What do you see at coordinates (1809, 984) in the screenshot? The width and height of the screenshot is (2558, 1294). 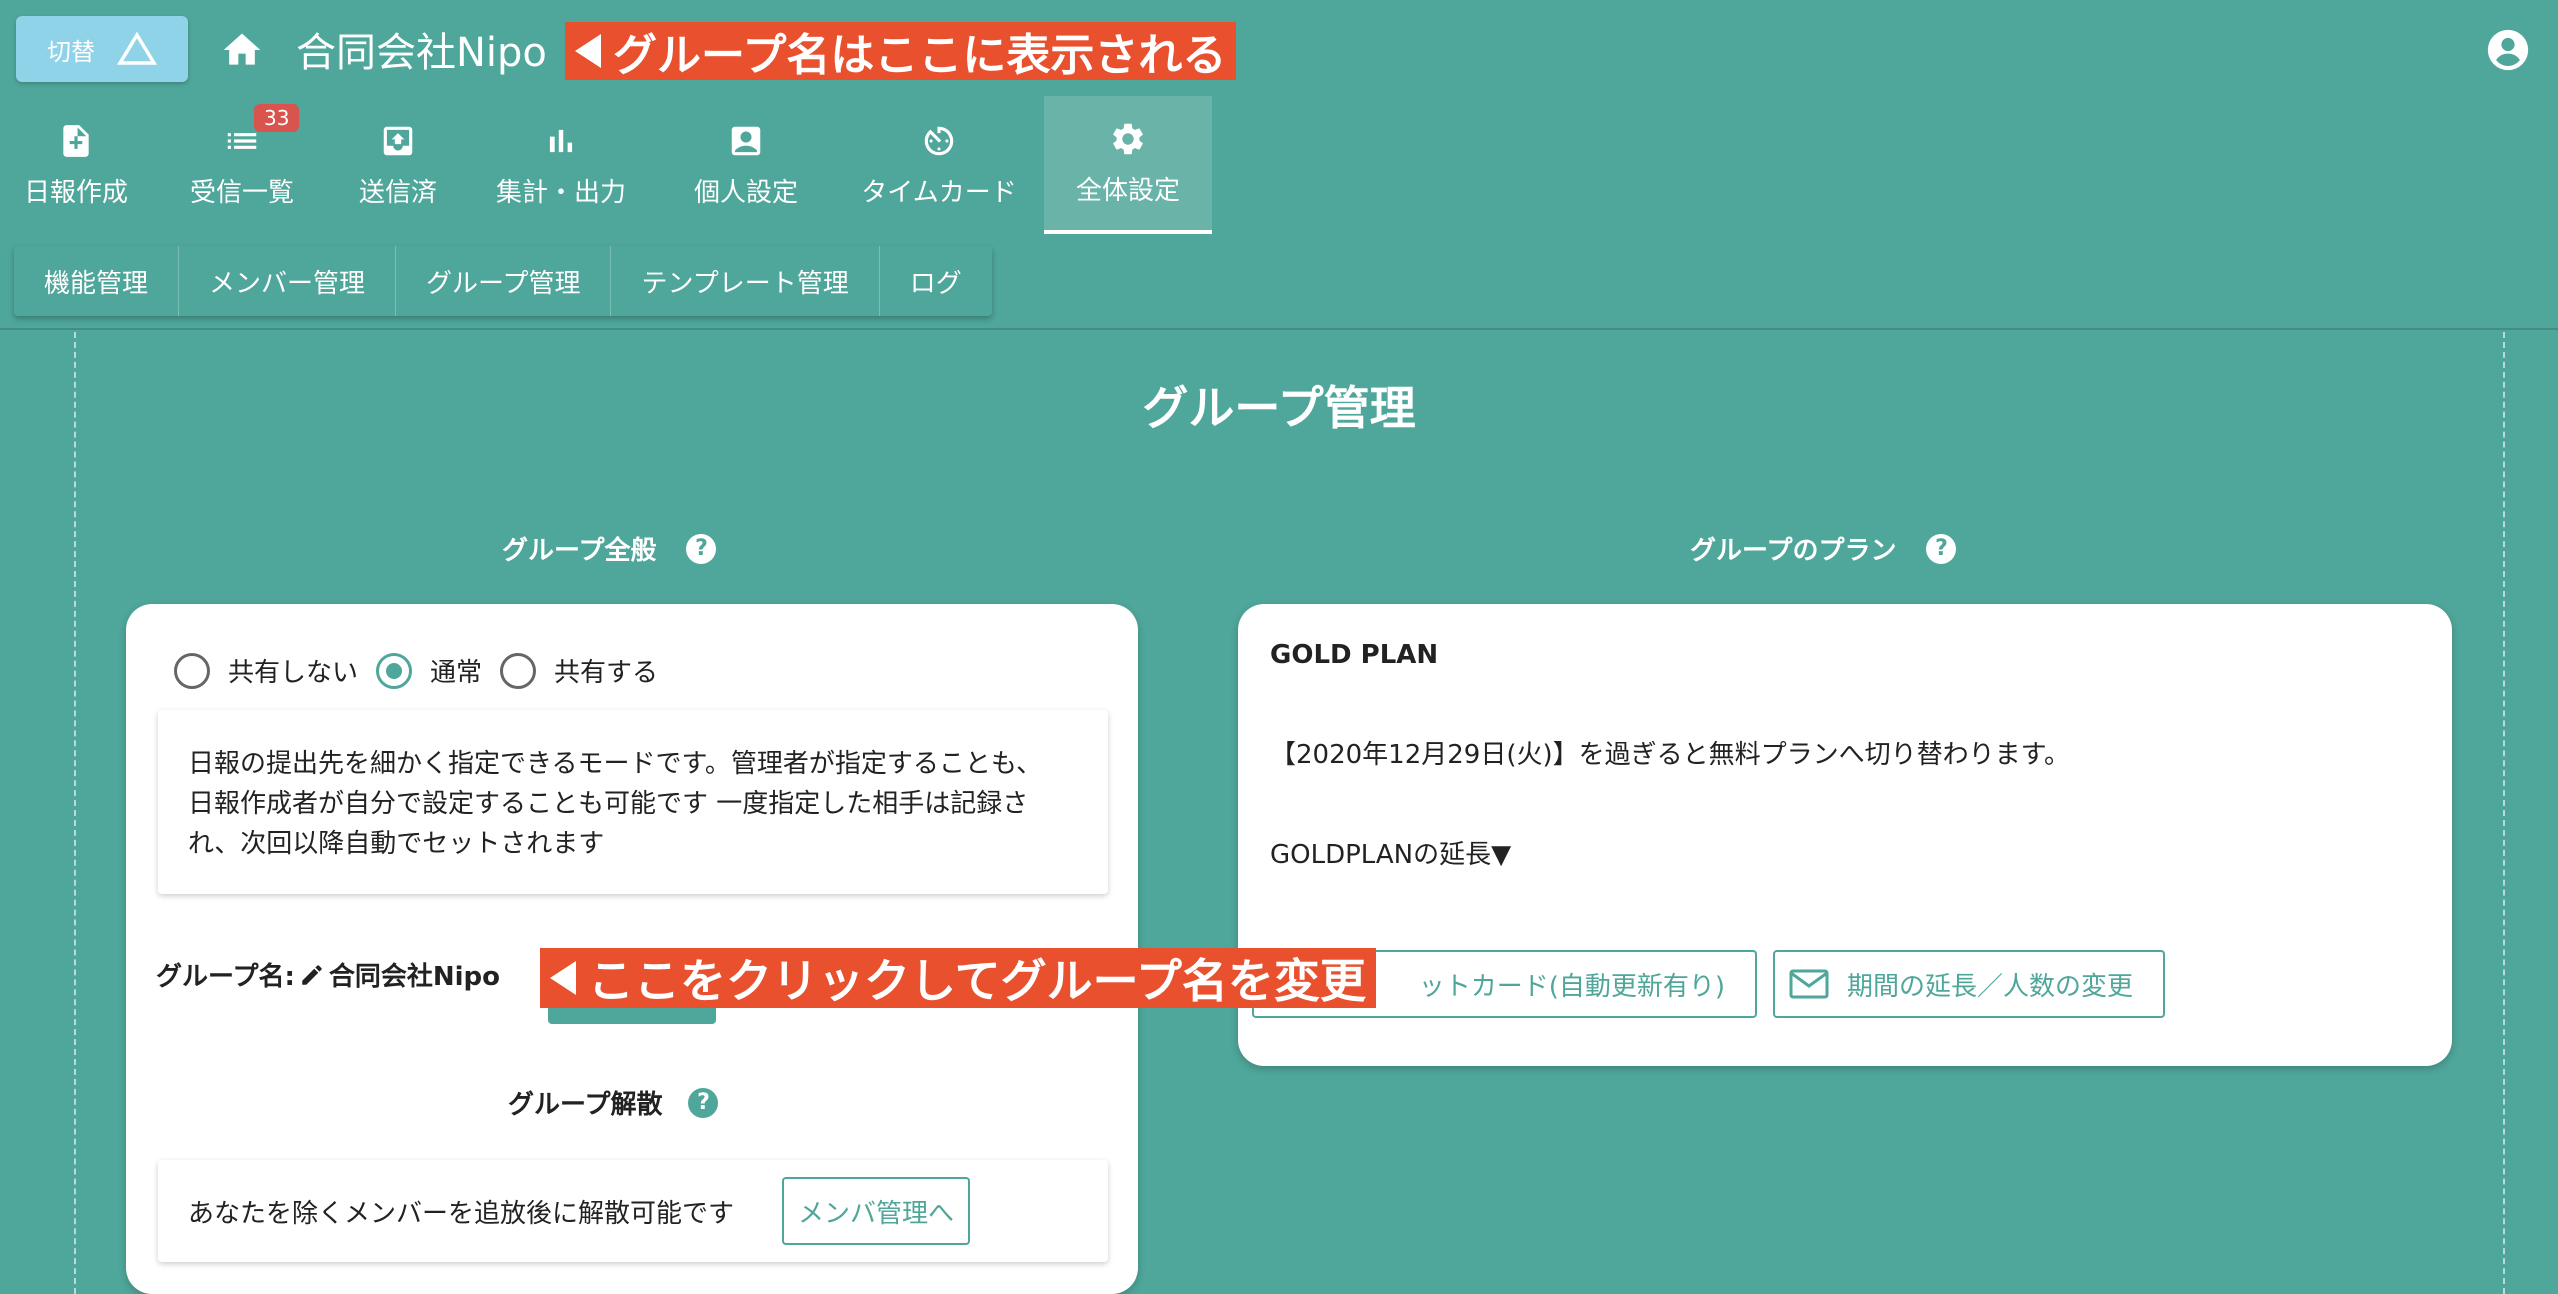 I see `mail-icon` at bounding box center [1809, 984].